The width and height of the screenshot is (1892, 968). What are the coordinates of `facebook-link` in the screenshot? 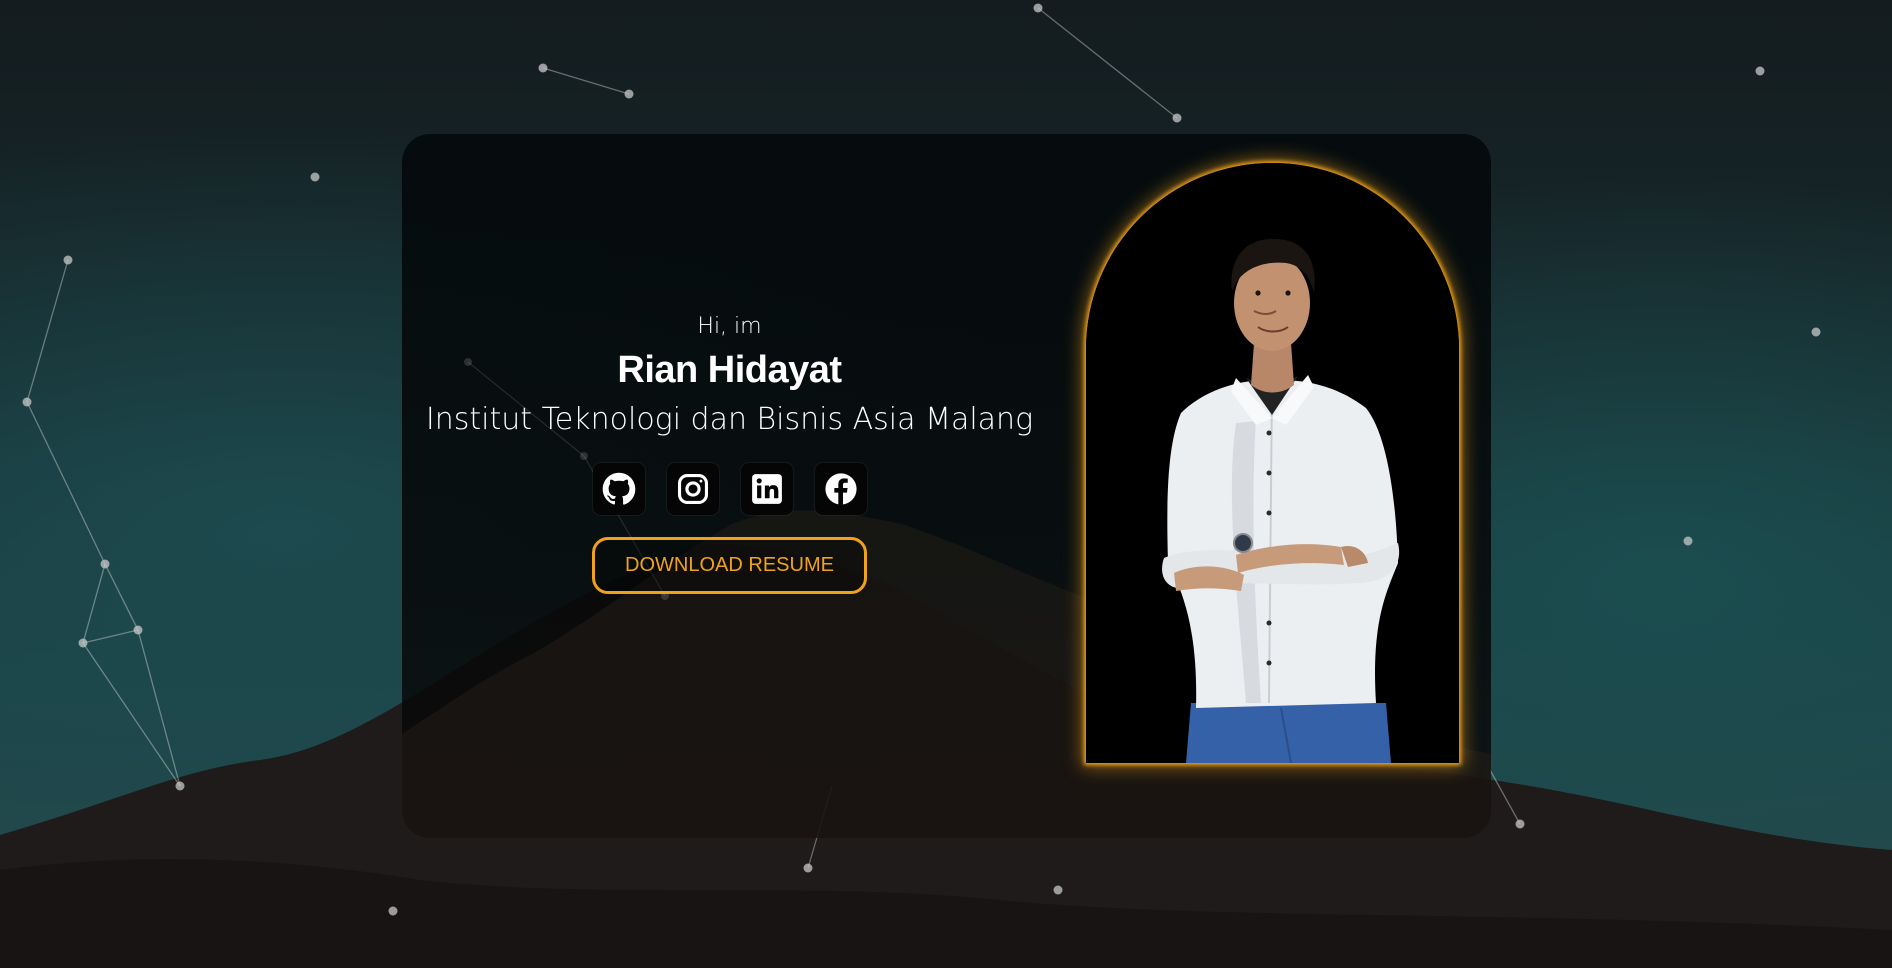 It's located at (840, 489).